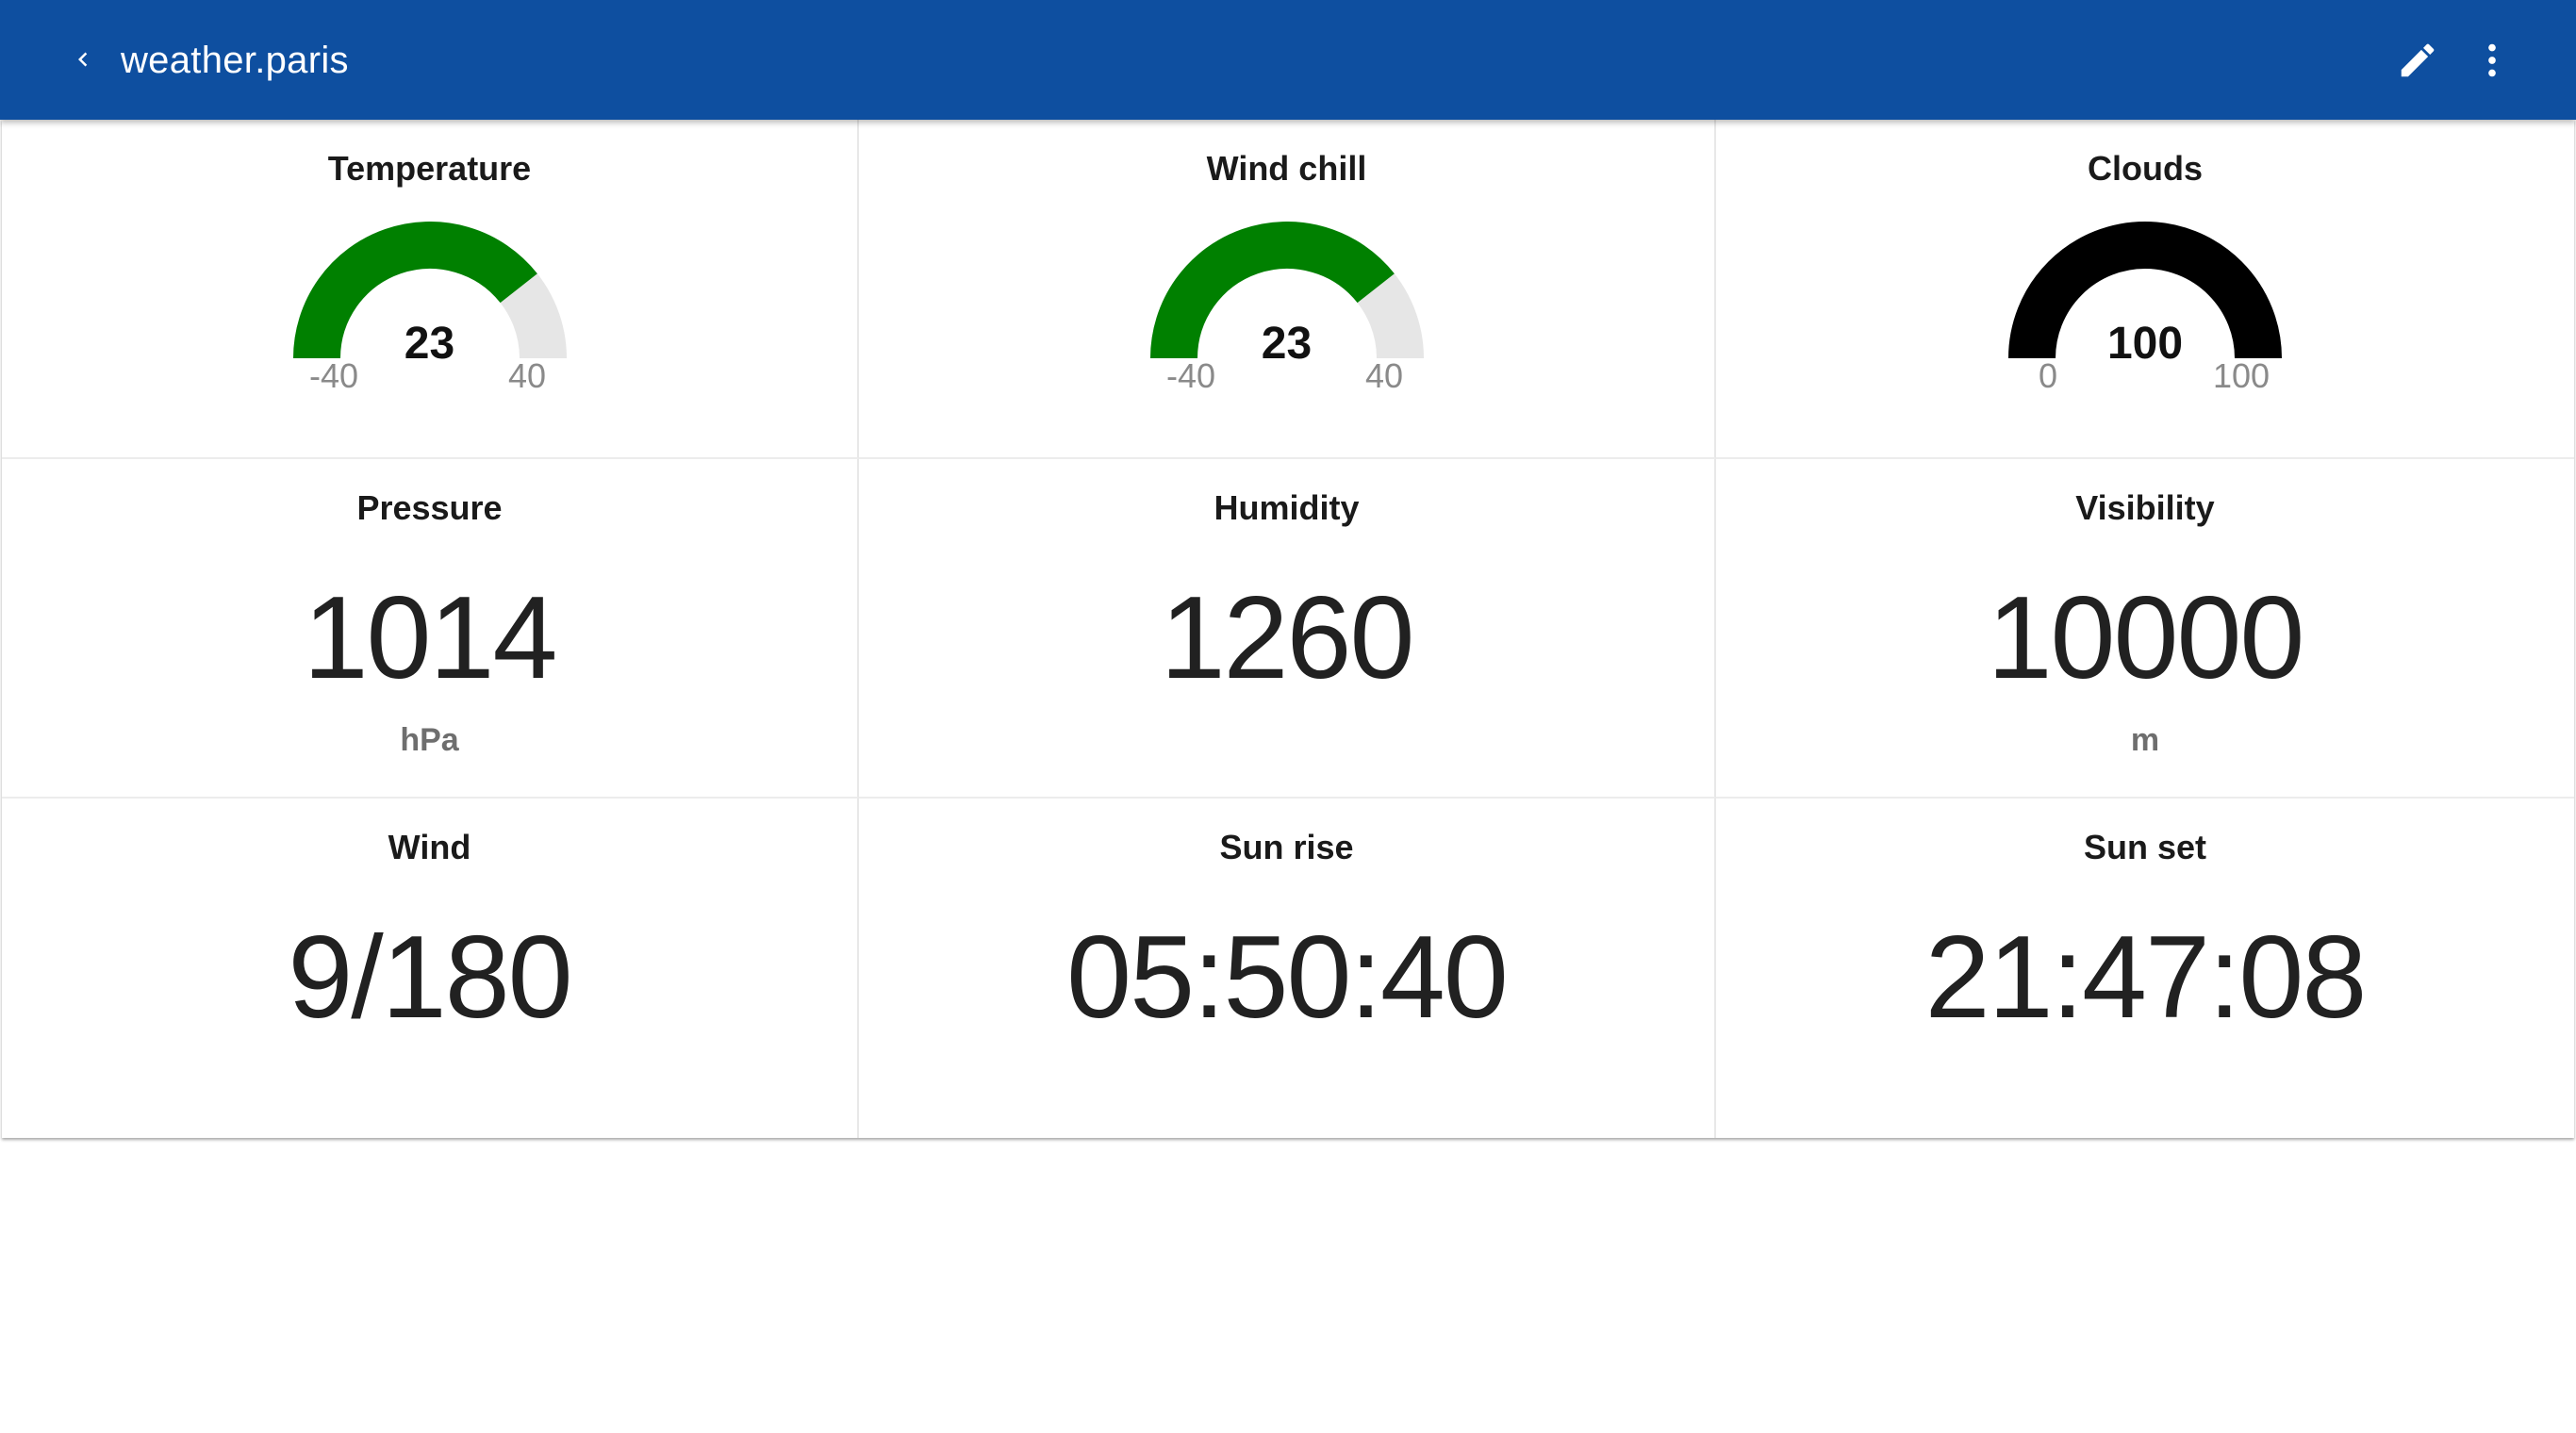 The height and width of the screenshot is (1433, 2576). I want to click on card-title: Sun rise, so click(1286, 847).